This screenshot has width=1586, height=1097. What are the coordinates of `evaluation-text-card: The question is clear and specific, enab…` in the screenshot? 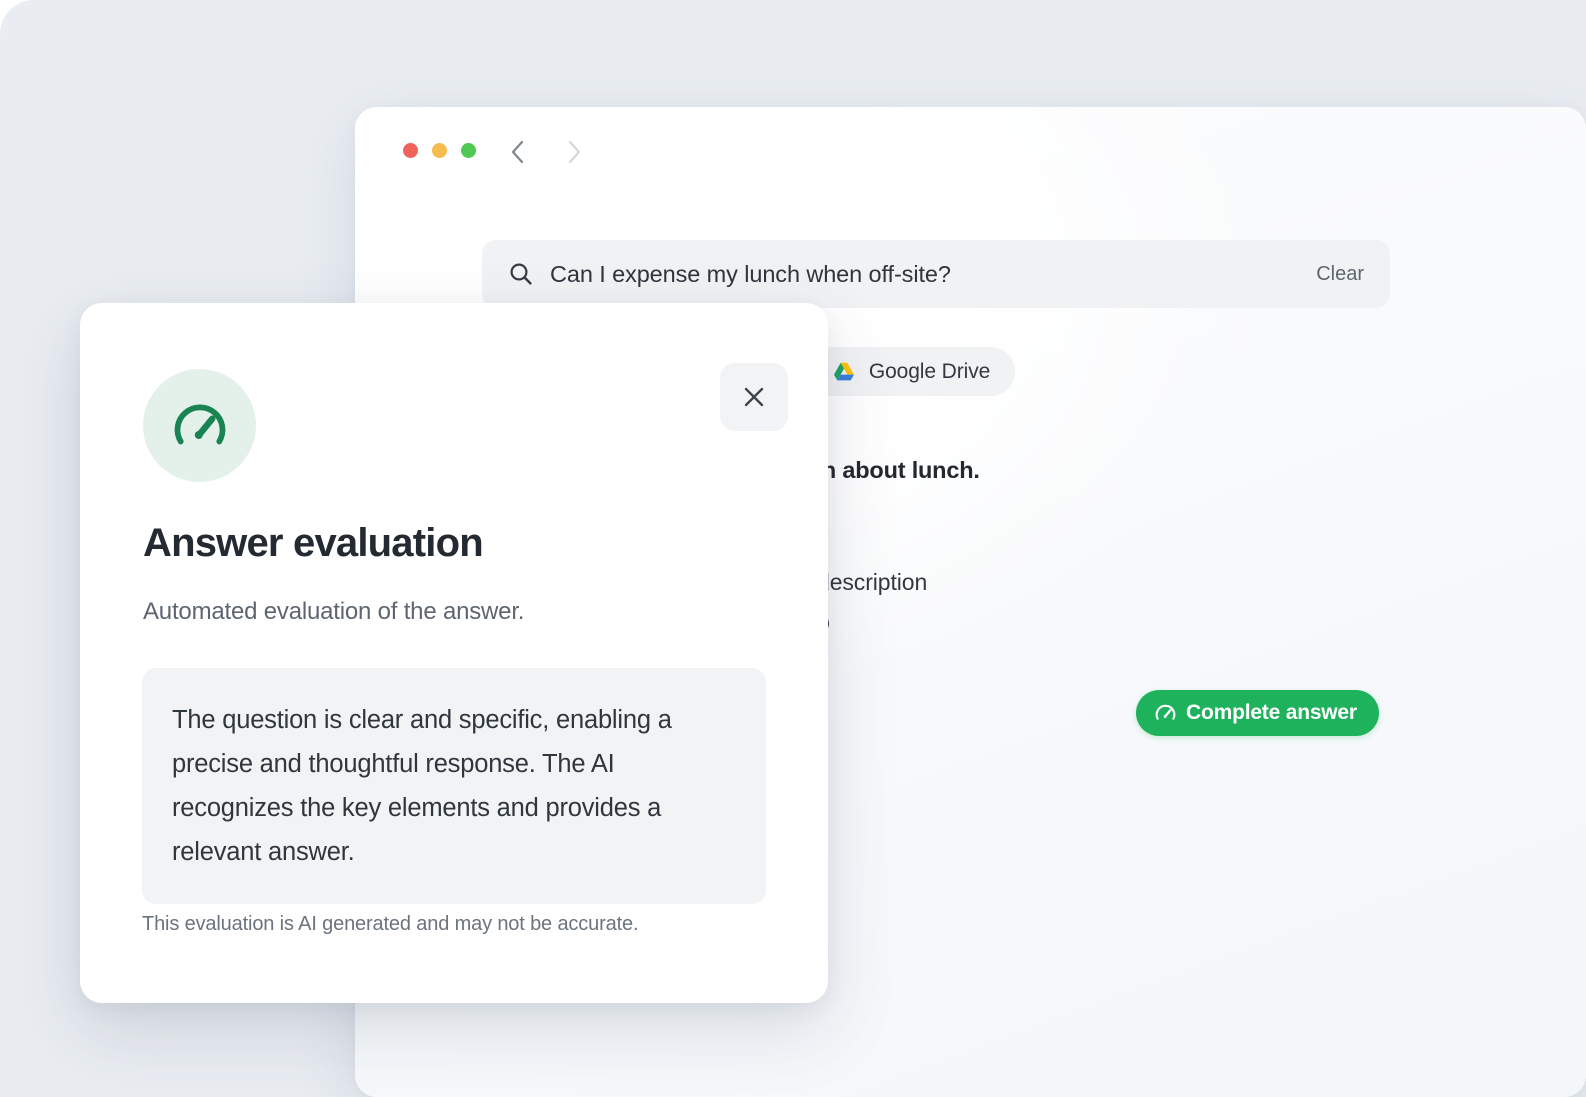 It's located at (454, 786).